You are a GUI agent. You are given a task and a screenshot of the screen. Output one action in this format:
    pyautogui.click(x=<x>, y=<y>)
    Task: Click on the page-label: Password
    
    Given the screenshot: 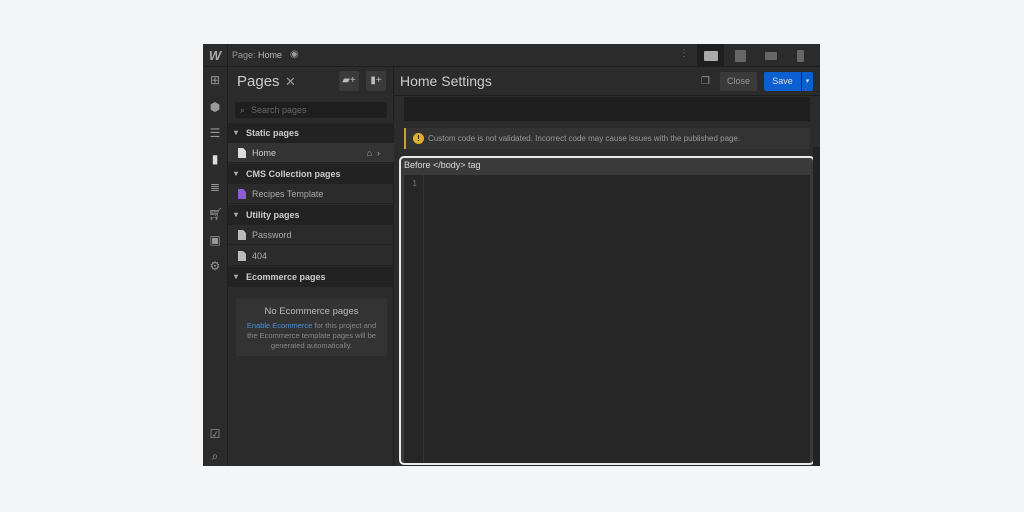 What is the action you would take?
    pyautogui.click(x=272, y=235)
    